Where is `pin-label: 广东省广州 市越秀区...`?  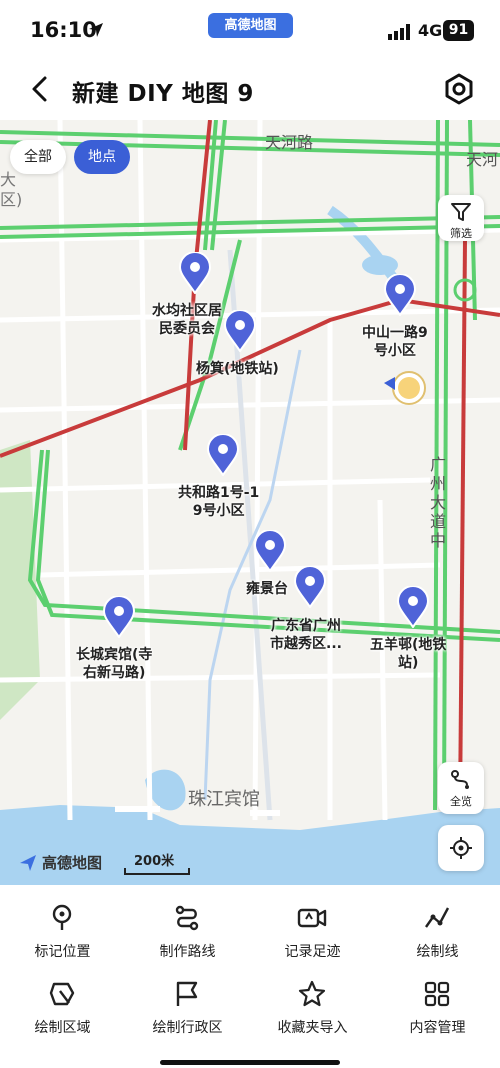
pin-label: 广东省广州 市越秀区... is located at coordinates (306, 635).